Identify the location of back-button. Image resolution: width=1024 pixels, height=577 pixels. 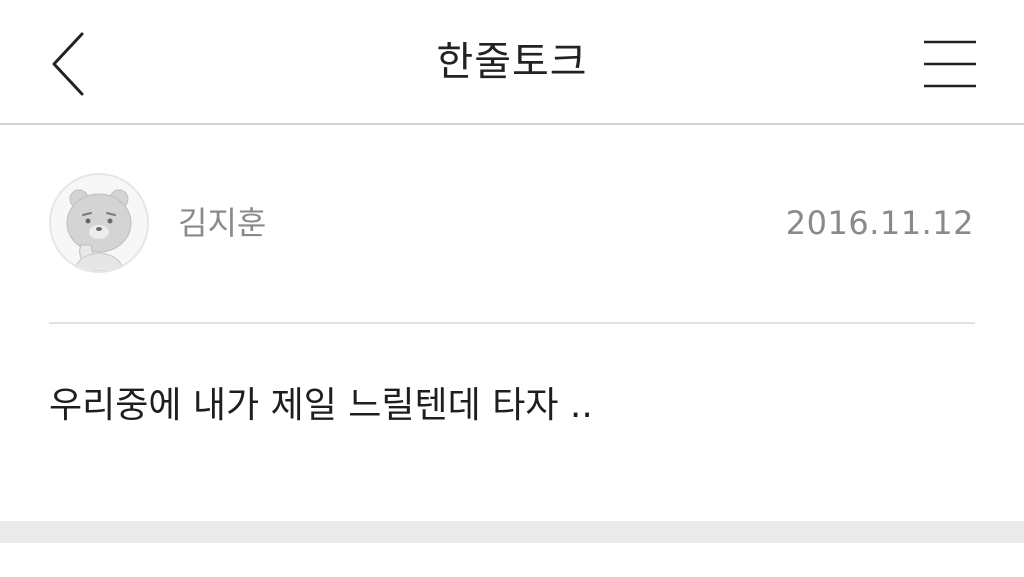
(68, 64).